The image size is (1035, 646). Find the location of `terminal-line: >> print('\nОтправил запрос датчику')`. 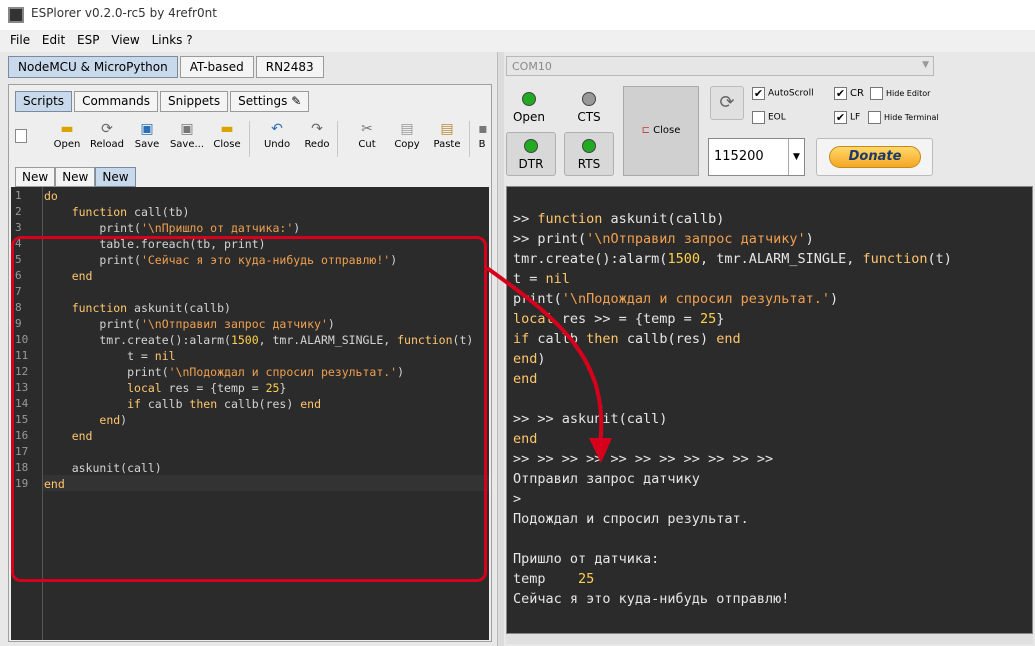

terminal-line: >> print('\nОтправил запрос датчику') is located at coordinates (663, 239).